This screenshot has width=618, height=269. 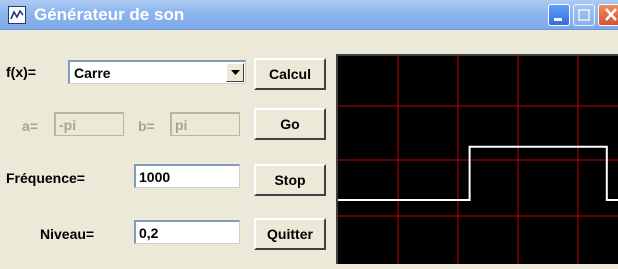 I want to click on a-label: a=, so click(x=30, y=126).